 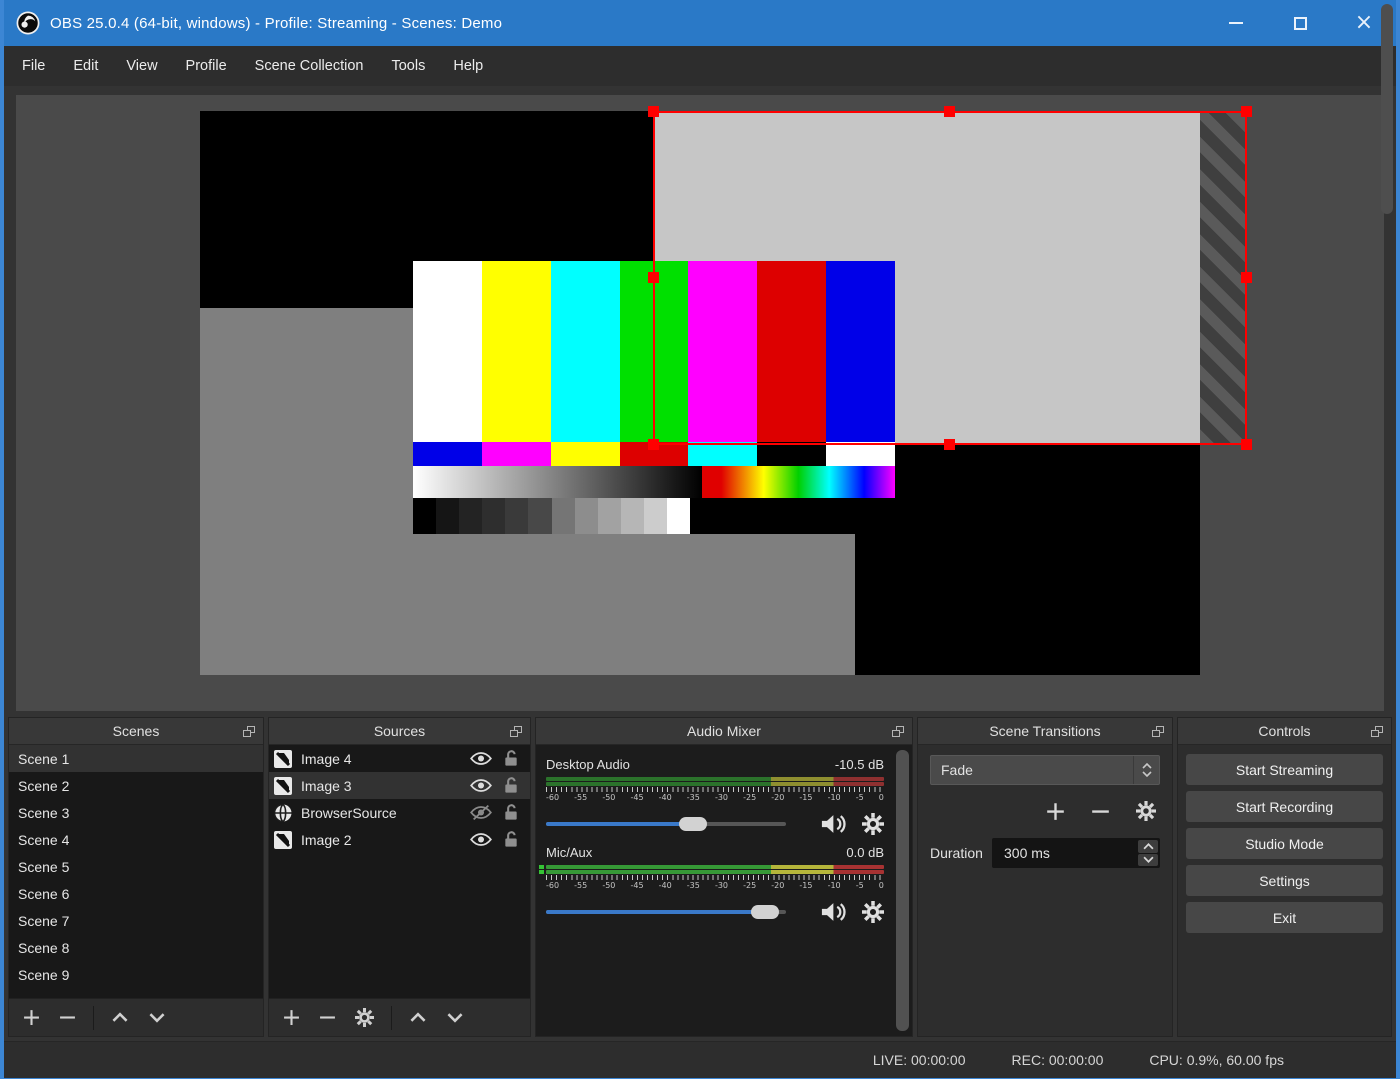 What do you see at coordinates (1146, 811) in the screenshot?
I see `transition-properties-gear-icon` at bounding box center [1146, 811].